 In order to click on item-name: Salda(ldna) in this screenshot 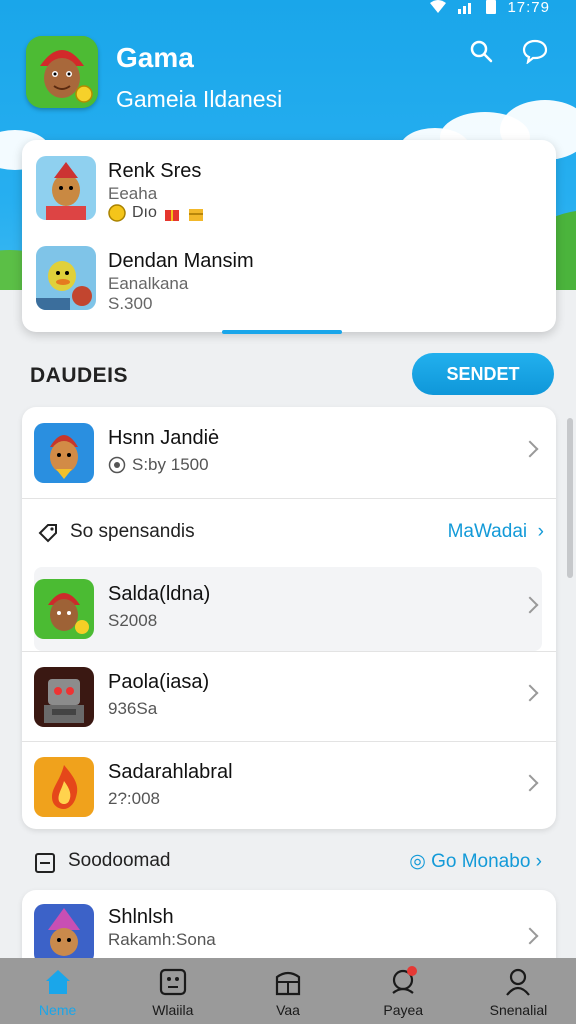, I will do `click(159, 594)`.